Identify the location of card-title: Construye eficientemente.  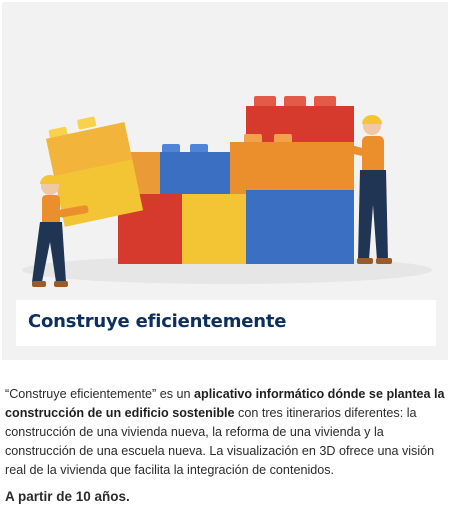
(157, 321).